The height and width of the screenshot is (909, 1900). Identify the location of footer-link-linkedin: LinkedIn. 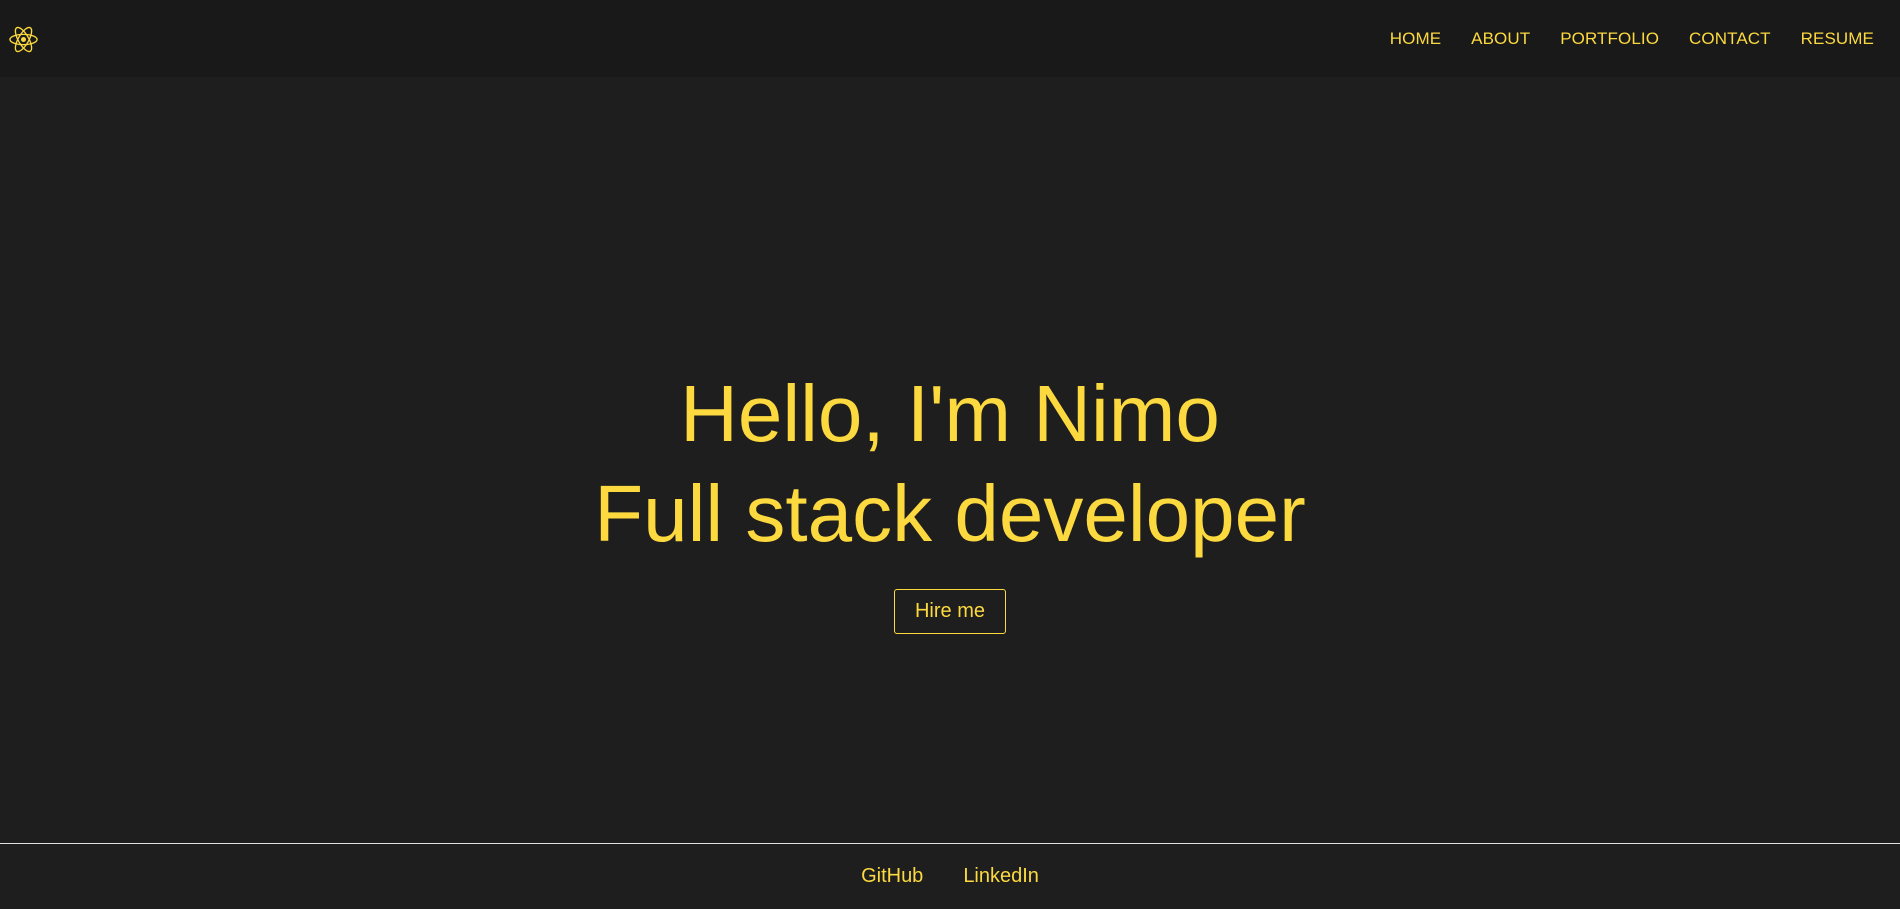
(1001, 876).